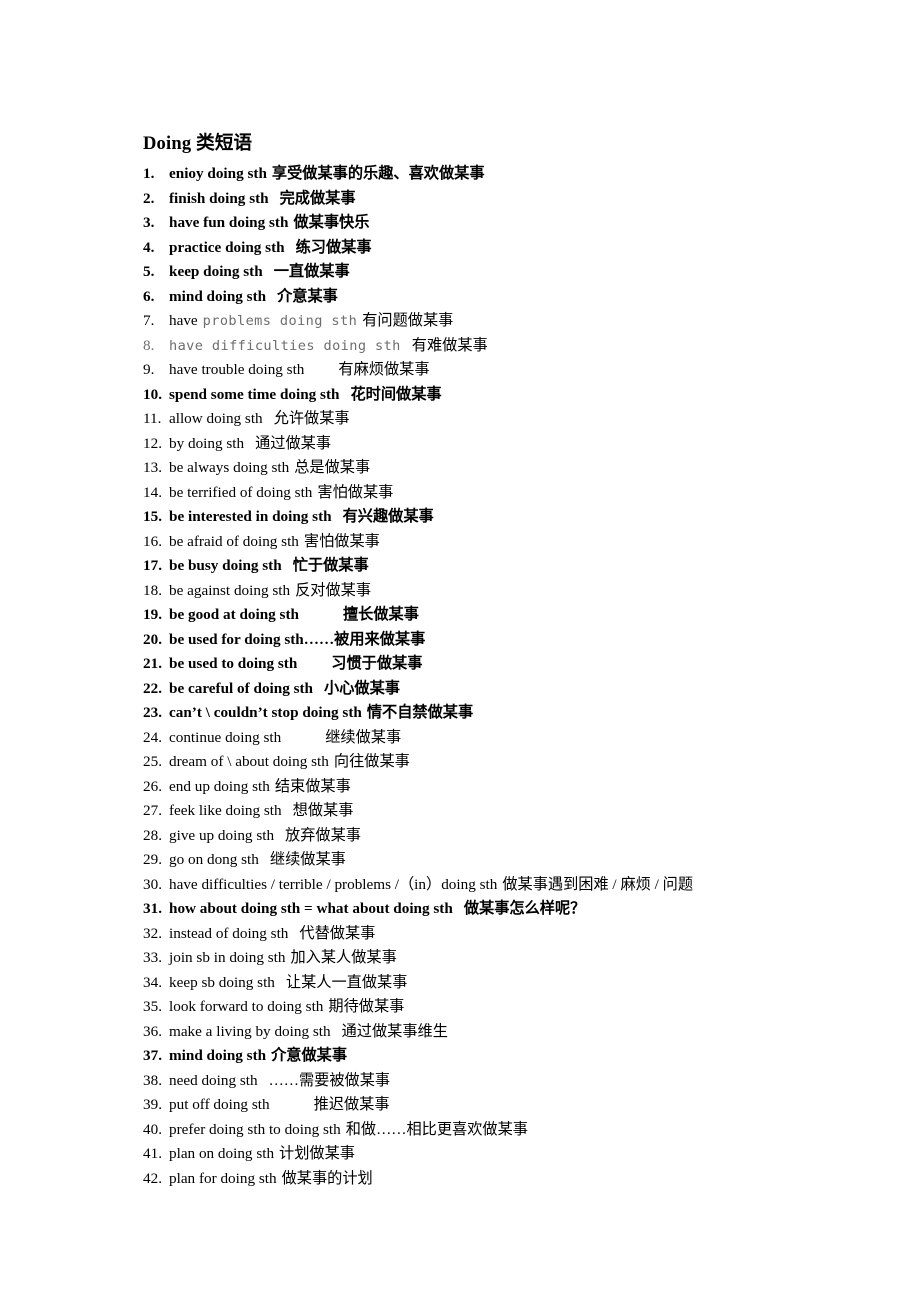 The width and height of the screenshot is (920, 1302). What do you see at coordinates (513, 542) in the screenshot?
I see `list-item: 16. be afraid of doing sth 害怕做某事` at bounding box center [513, 542].